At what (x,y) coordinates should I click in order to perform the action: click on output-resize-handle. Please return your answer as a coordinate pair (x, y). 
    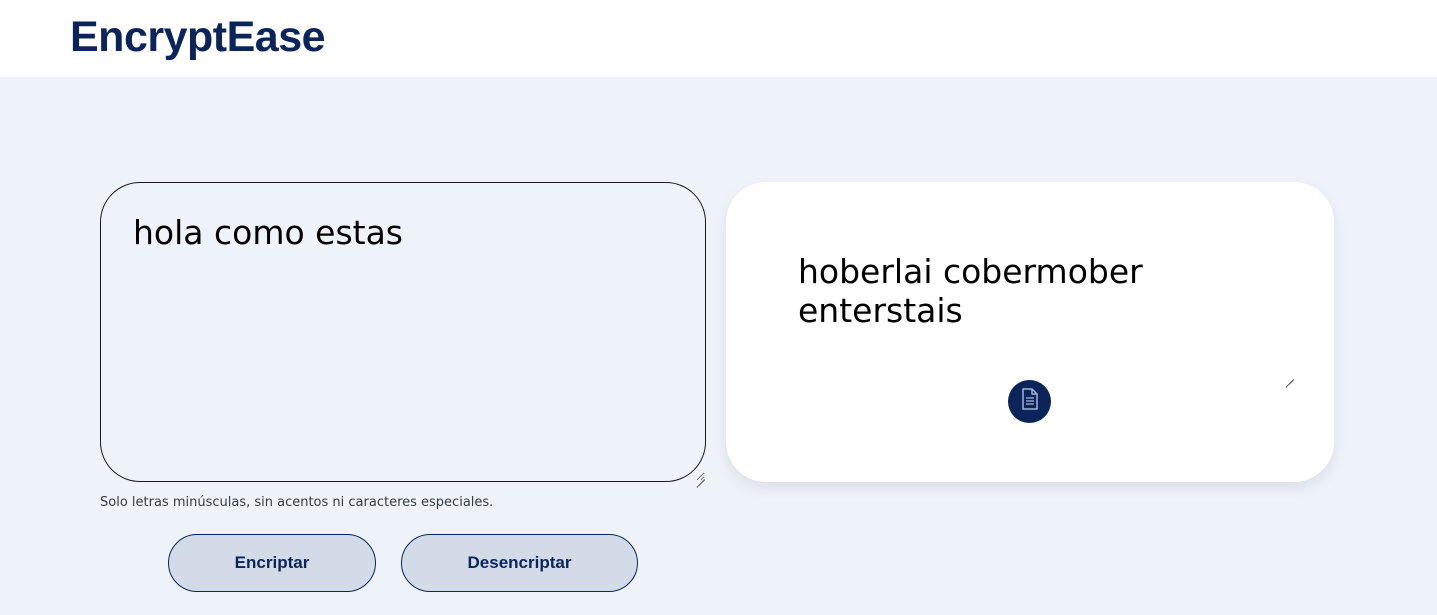
    Looking at the image, I should click on (1289, 375).